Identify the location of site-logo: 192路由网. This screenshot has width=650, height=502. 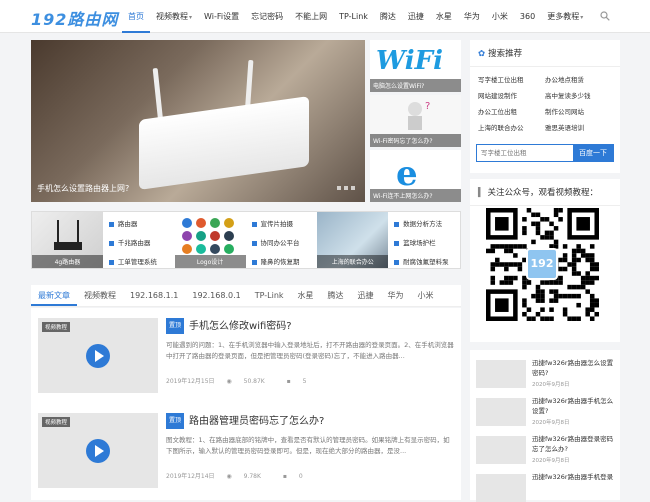
(74, 18).